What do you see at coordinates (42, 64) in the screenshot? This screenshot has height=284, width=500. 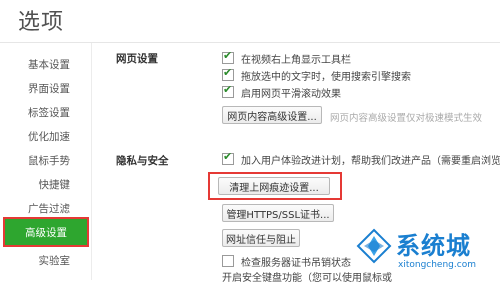 I see `sidebar-item-basic: 基本设置` at bounding box center [42, 64].